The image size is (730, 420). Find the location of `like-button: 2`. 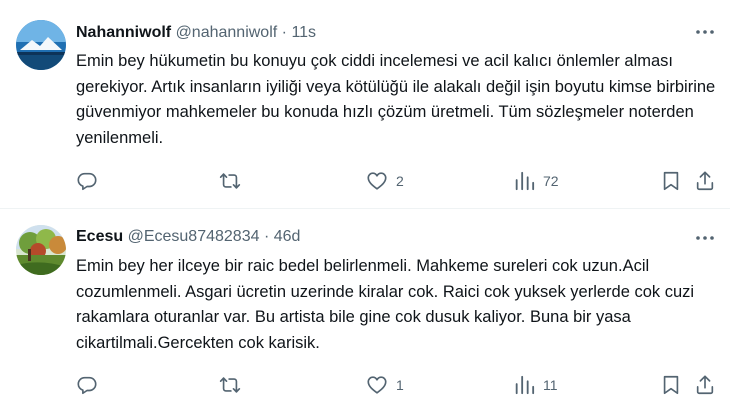

like-button: 2 is located at coordinates (385, 181).